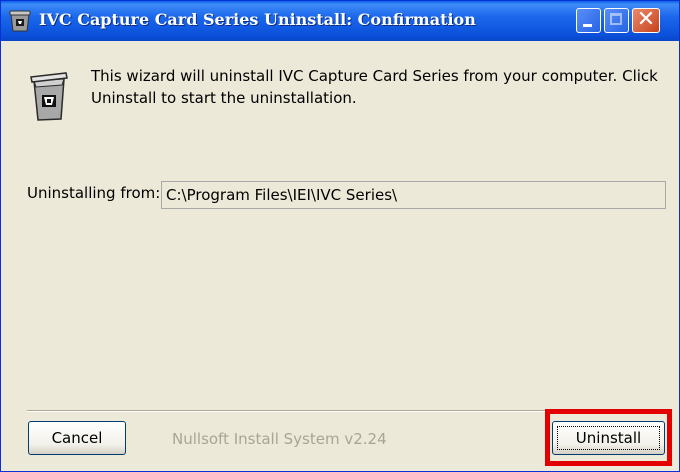  I want to click on maximize-button, so click(616, 20).